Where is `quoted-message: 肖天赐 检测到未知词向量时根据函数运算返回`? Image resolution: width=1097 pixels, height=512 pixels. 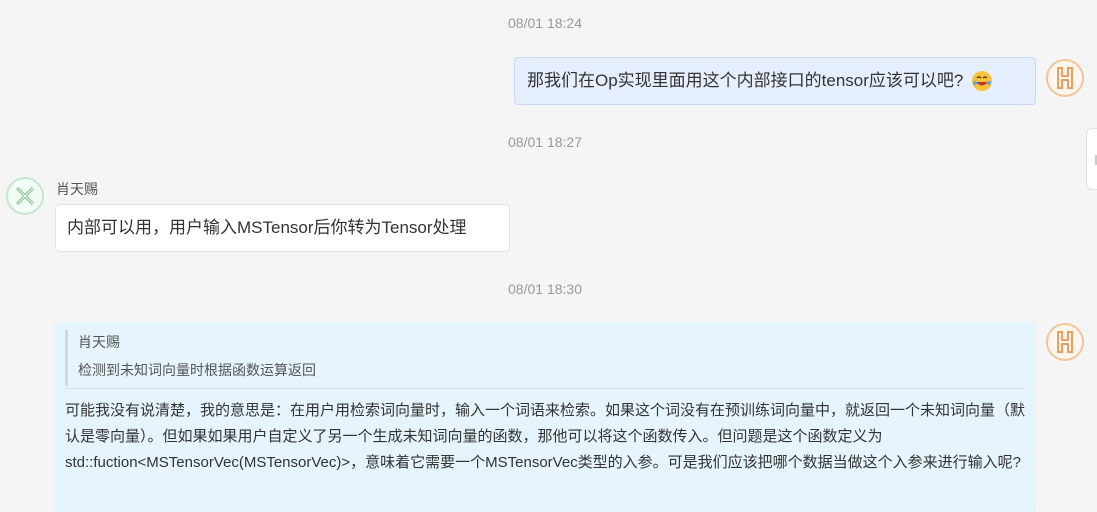 quoted-message: 肖天赐 检测到未知词向量时根据函数运算返回 is located at coordinates (545, 358).